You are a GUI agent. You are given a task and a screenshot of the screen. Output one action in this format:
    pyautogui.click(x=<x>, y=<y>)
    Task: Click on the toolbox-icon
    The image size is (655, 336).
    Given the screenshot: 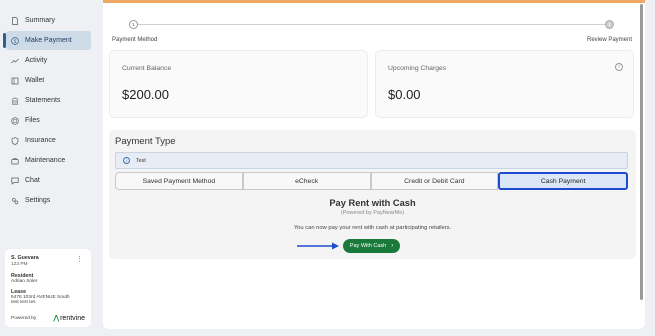 What is the action you would take?
    pyautogui.click(x=15, y=161)
    